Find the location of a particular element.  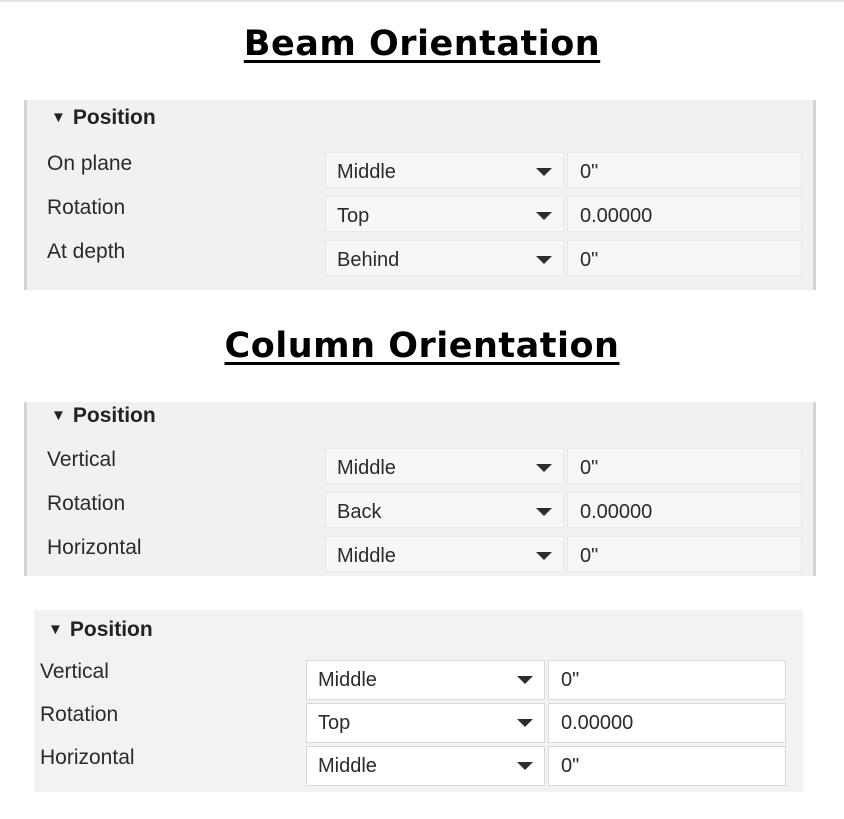

on-plane-dropdown: Middle is located at coordinates (444, 170).